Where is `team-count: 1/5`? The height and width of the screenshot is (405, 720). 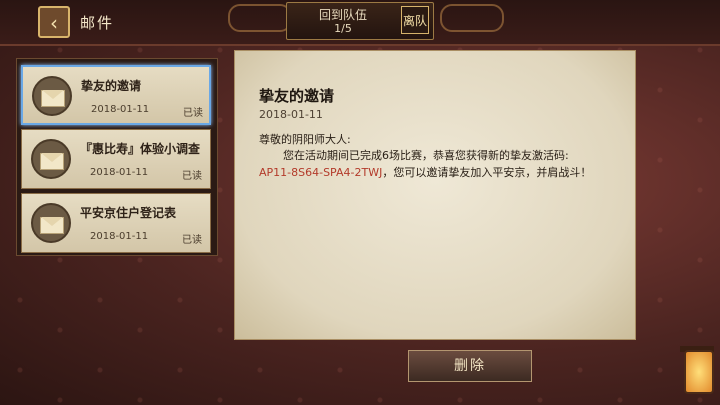
team-count: 1/5 is located at coordinates (343, 28).